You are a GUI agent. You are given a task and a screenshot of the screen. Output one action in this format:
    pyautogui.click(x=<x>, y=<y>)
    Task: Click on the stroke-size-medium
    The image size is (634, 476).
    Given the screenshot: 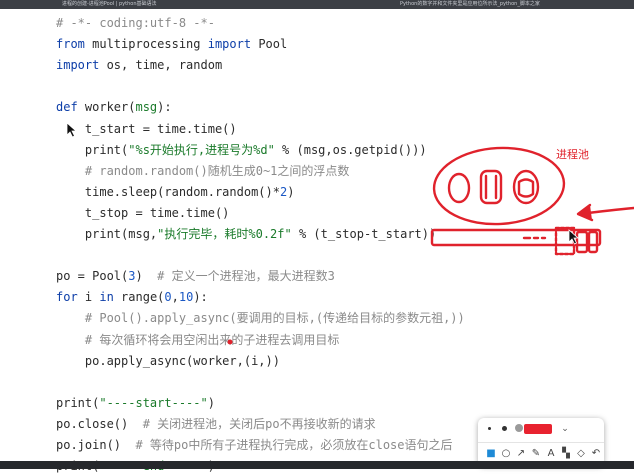 What is the action you would take?
    pyautogui.click(x=504, y=428)
    